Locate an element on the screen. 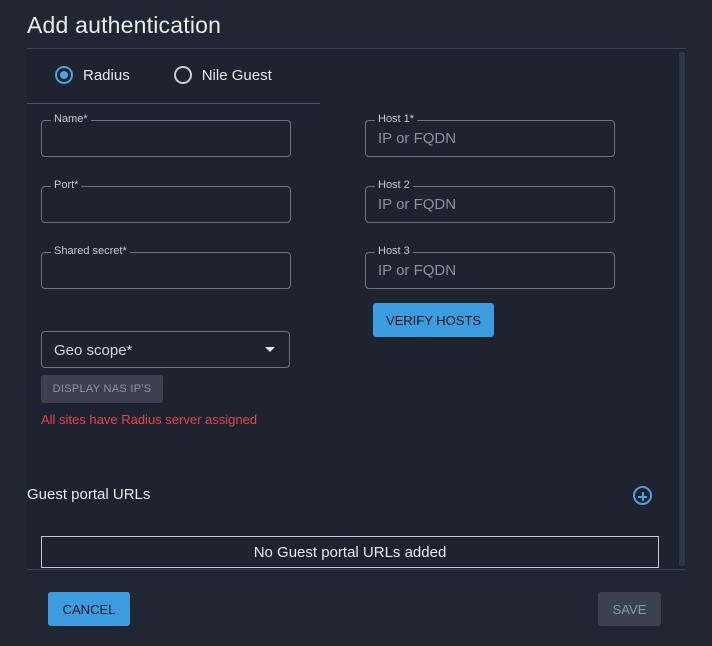 This screenshot has width=712, height=646. host1-field: Host 1* is located at coordinates (490, 135).